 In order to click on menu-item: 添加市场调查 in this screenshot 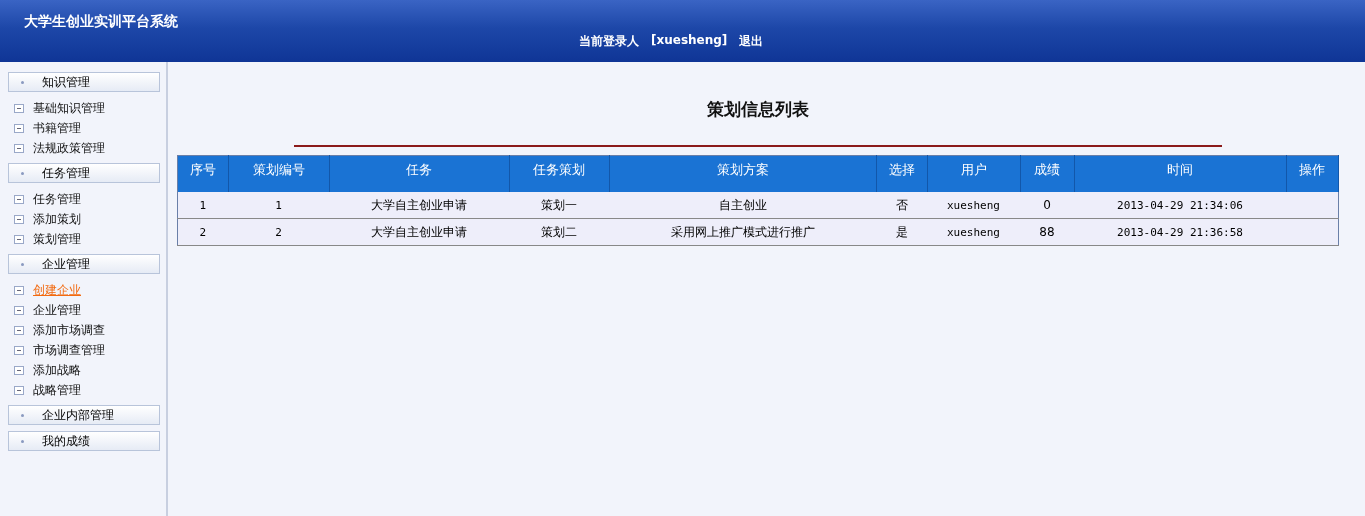, I will do `click(69, 330)`.